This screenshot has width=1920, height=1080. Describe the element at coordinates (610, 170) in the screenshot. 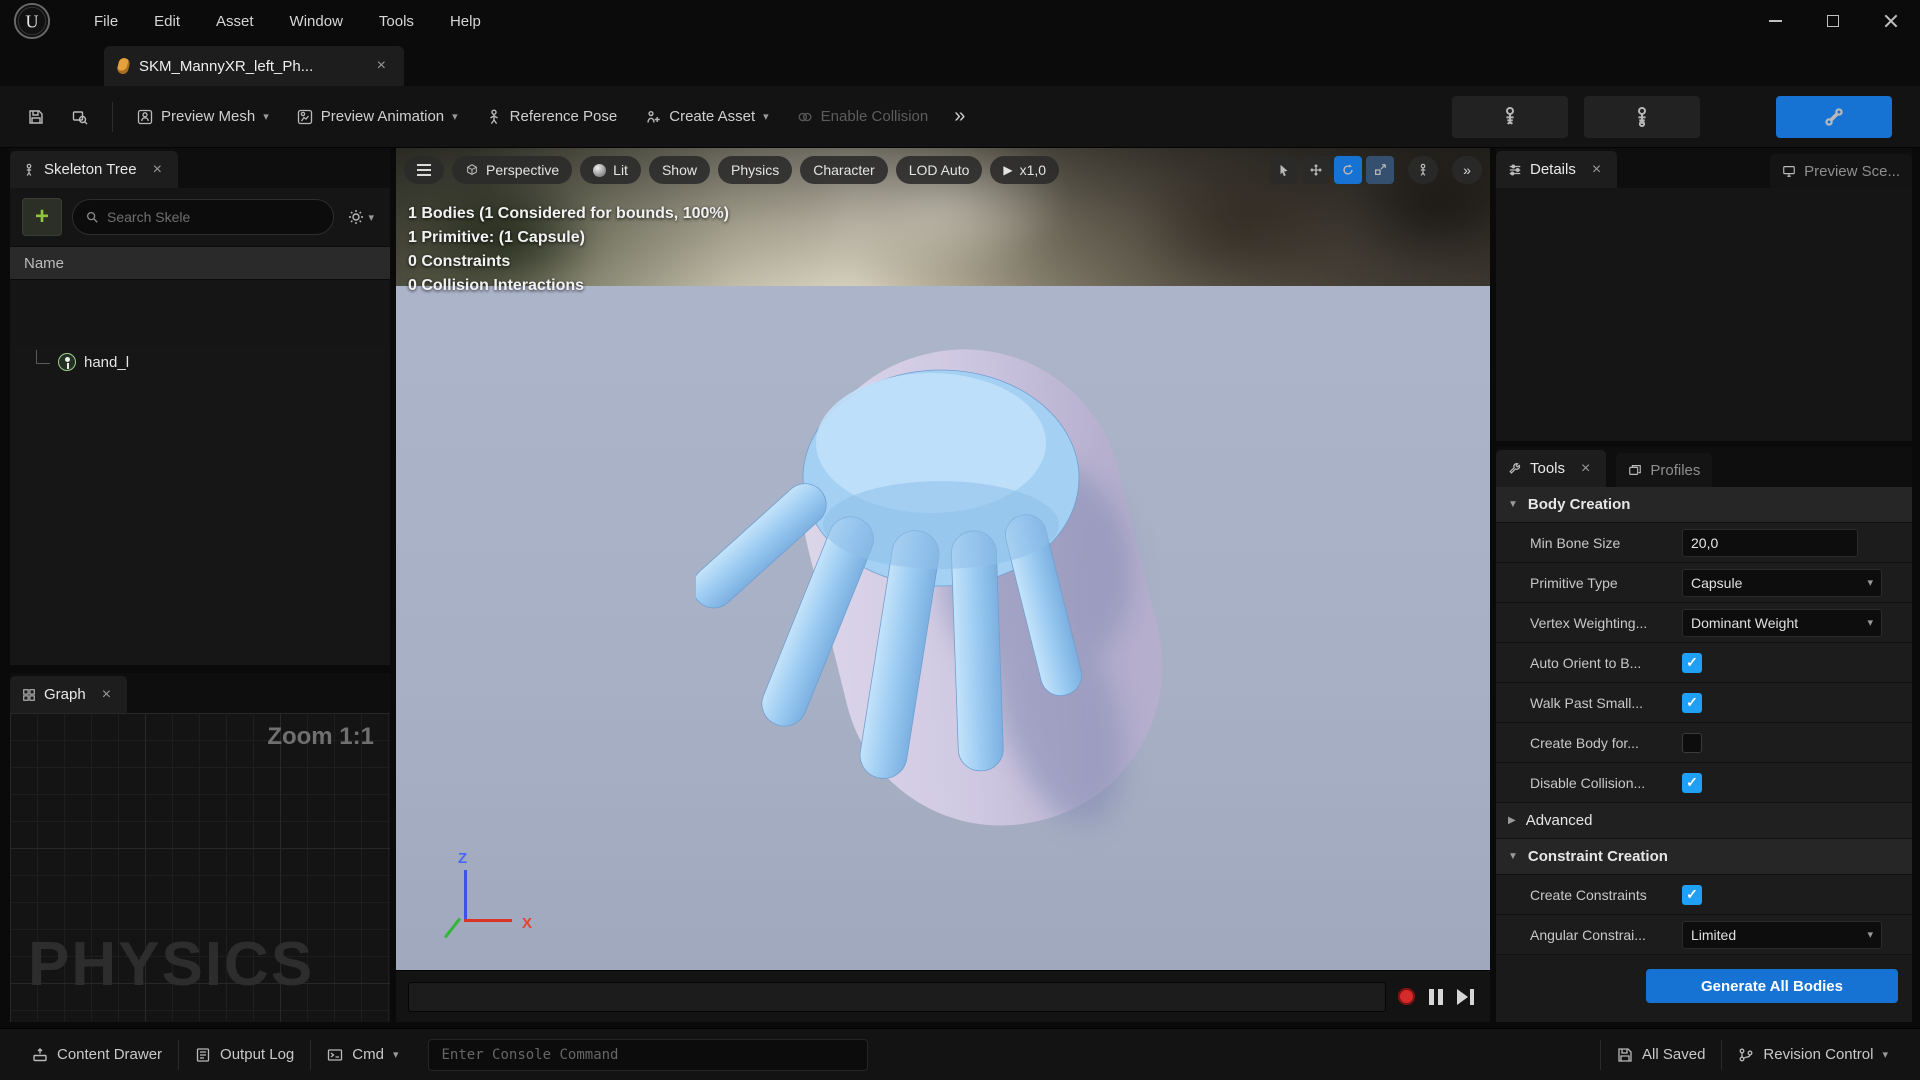

I see `lit-dropdown: Lit` at that location.